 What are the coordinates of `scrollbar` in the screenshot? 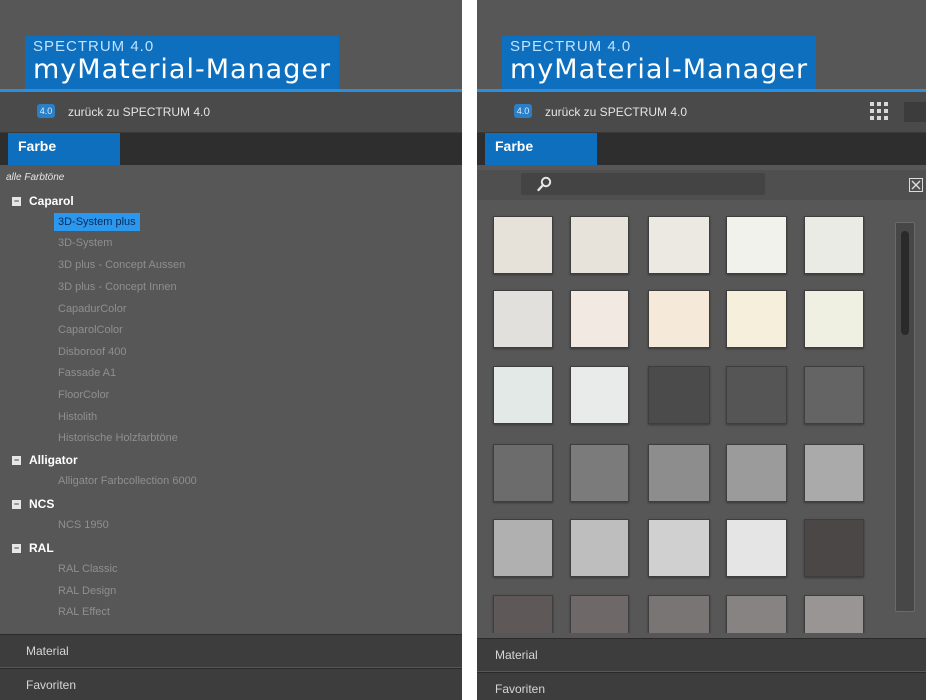 It's located at (905, 417).